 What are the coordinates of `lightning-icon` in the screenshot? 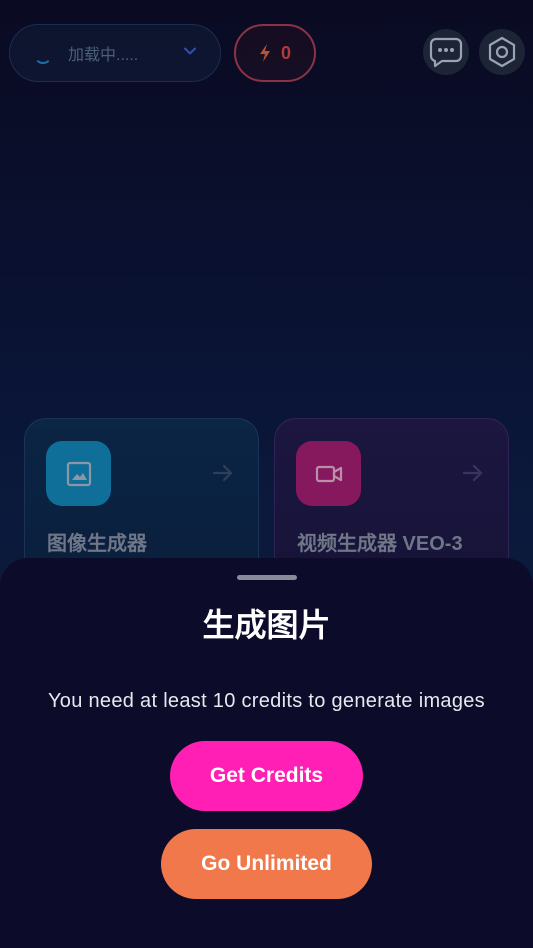 It's located at (264, 53).